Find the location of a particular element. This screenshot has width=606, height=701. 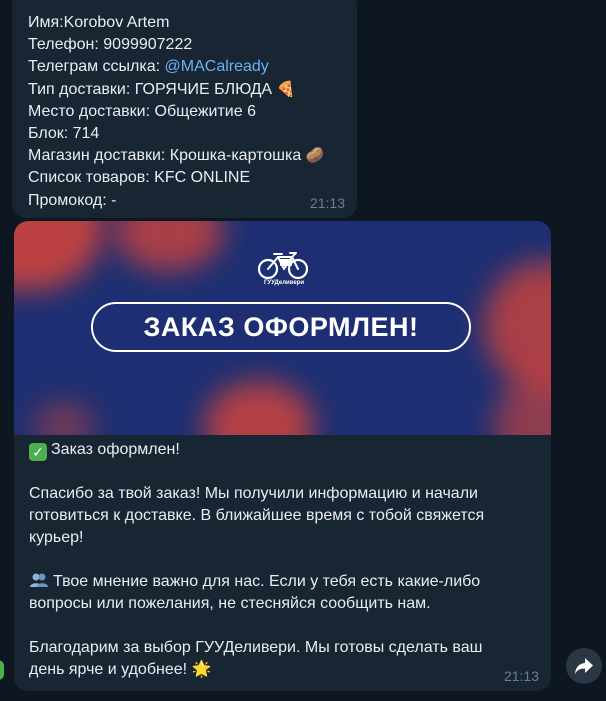

products-line: Список товаров: KFC ONLINE is located at coordinates (184, 178).